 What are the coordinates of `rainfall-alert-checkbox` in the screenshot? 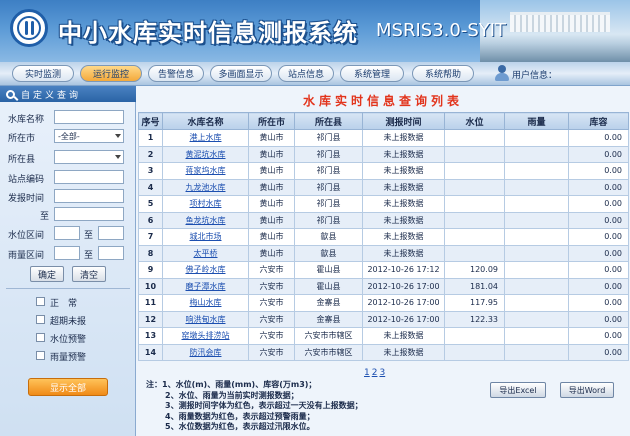 It's located at (40, 355).